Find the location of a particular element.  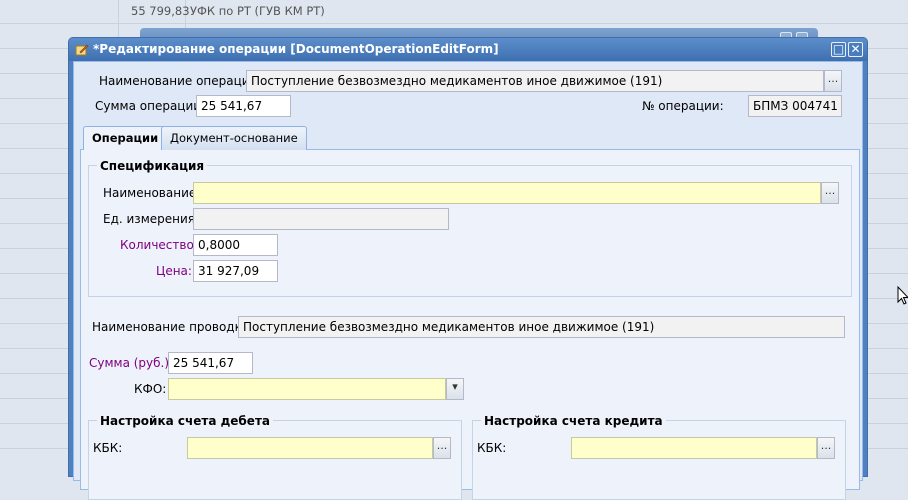

spec-name-field is located at coordinates (507, 193).